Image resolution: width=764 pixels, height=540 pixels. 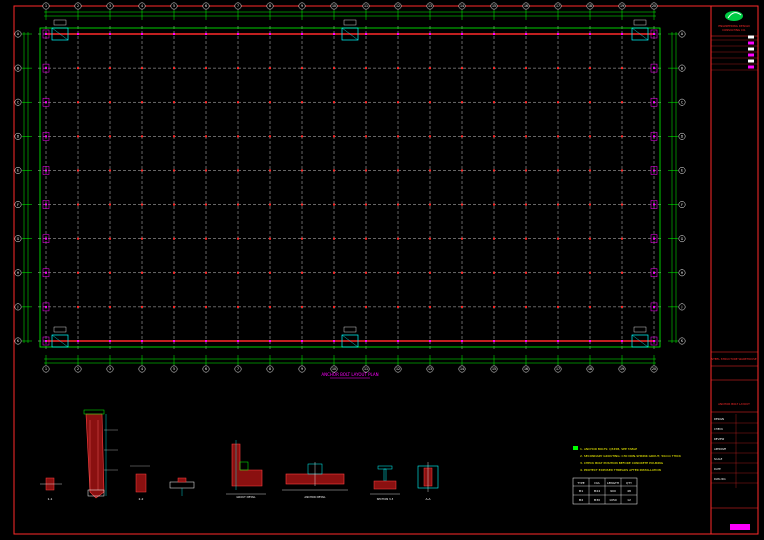 What do you see at coordinates (302, 6) in the screenshot?
I see `axis-label: 9` at bounding box center [302, 6].